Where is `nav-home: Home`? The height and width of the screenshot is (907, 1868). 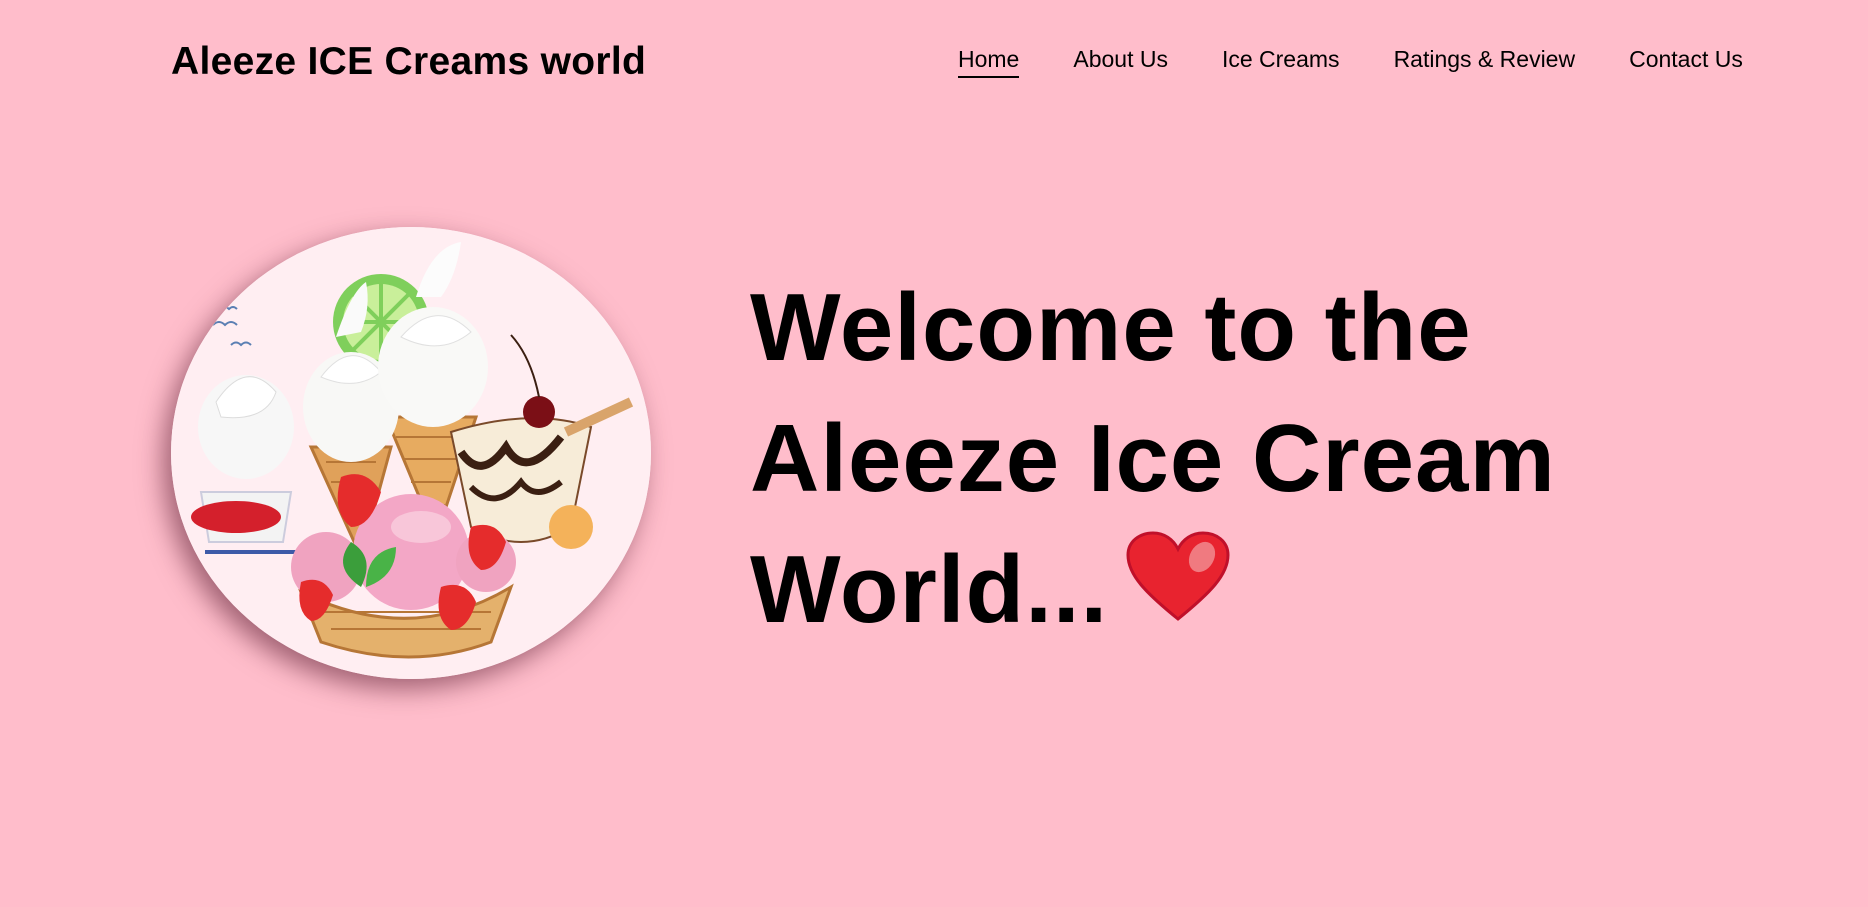
nav-home: Home is located at coordinates (989, 62).